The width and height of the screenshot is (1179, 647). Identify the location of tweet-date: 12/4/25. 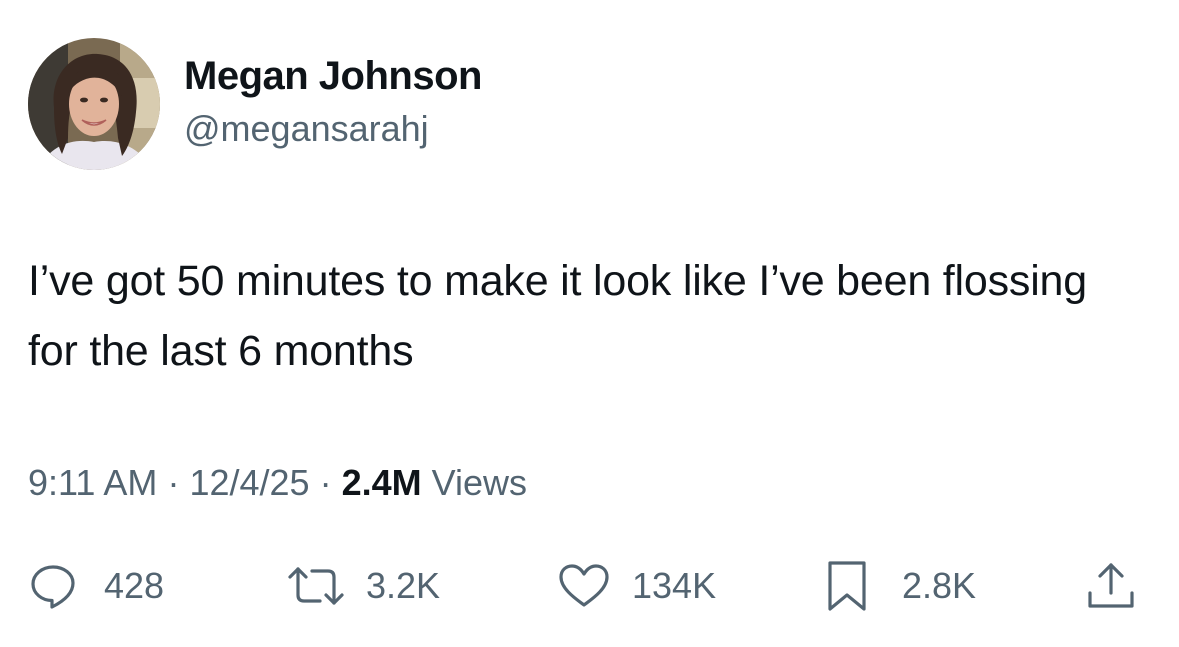
(249, 482).